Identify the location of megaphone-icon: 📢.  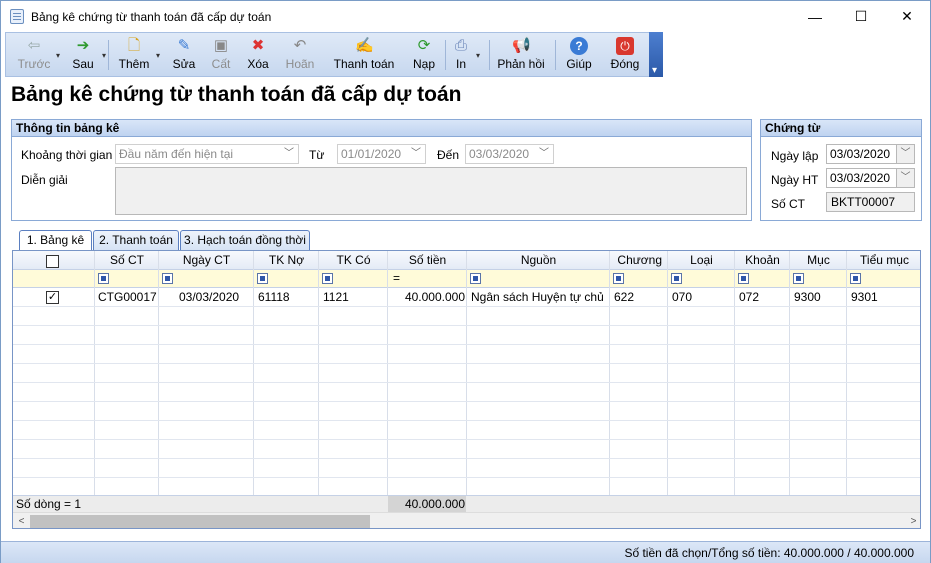
(521, 45).